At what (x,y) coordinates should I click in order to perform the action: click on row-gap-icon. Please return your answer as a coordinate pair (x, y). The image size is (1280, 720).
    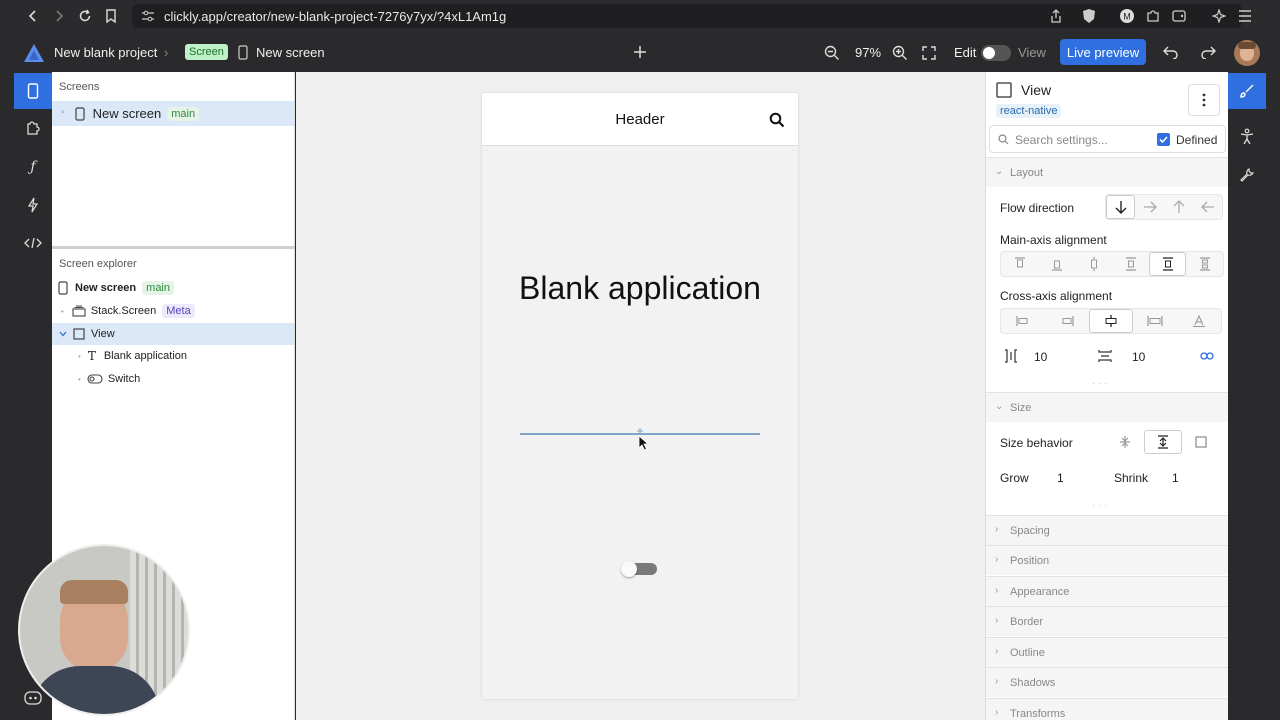
    Looking at the image, I should click on (1105, 356).